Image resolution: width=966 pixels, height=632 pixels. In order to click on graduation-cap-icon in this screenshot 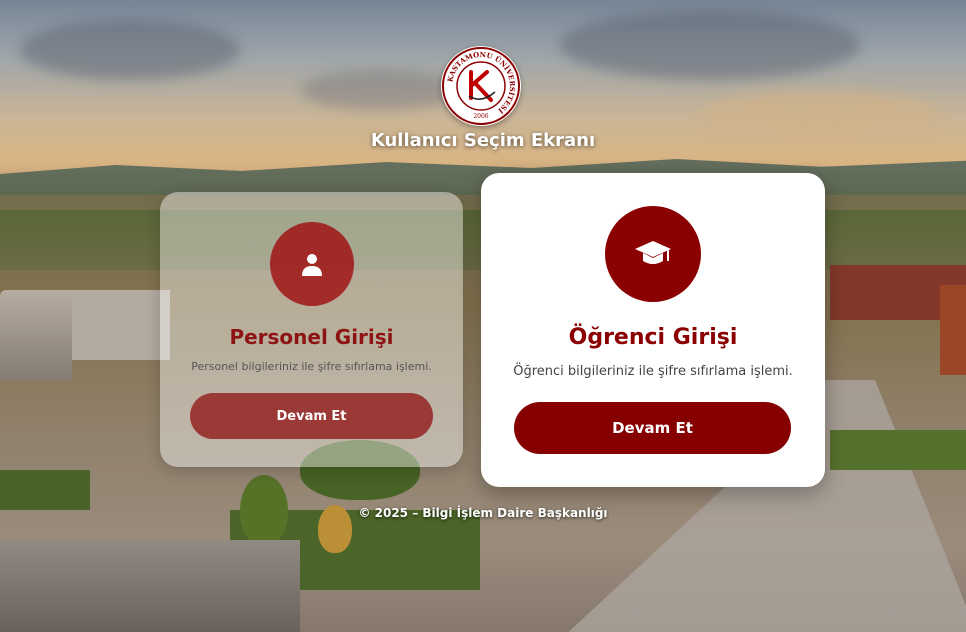, I will do `click(653, 254)`.